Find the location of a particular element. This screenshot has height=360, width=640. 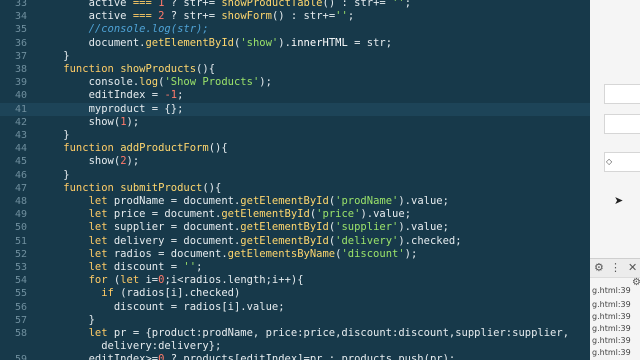

code-text: delivery:delivery}; is located at coordinates (129, 346).